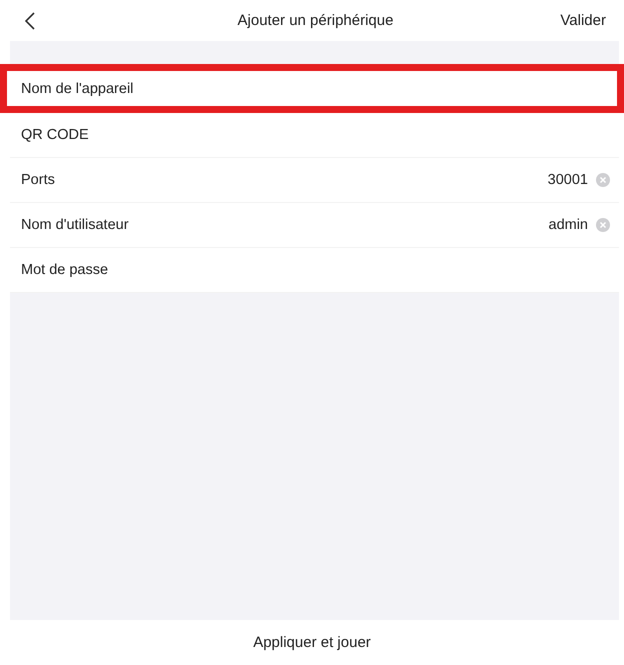 The height and width of the screenshot is (665, 624). What do you see at coordinates (583, 20) in the screenshot?
I see `validate-button: Valider` at bounding box center [583, 20].